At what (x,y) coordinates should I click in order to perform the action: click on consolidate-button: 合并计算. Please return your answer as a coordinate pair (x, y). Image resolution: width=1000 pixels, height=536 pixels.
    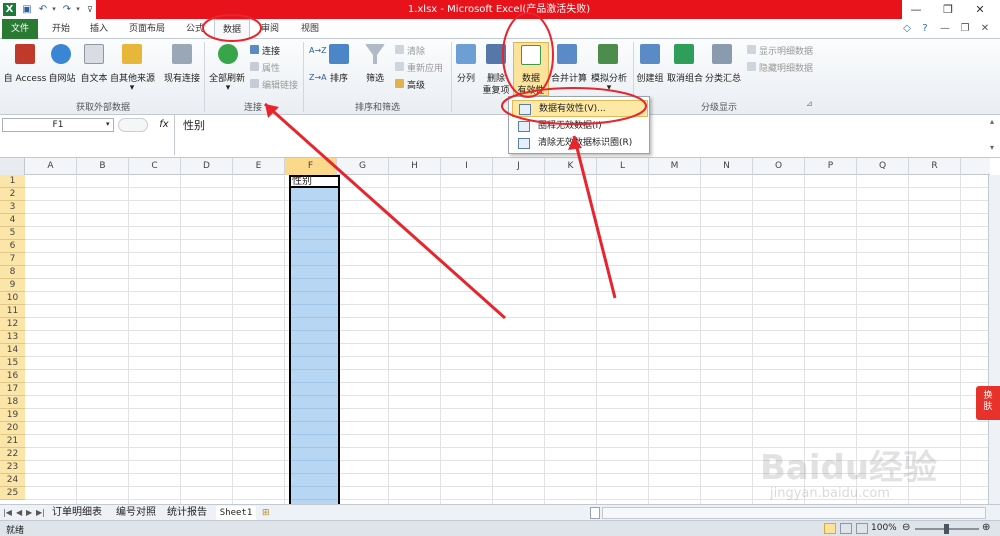
    Looking at the image, I should click on (569, 77).